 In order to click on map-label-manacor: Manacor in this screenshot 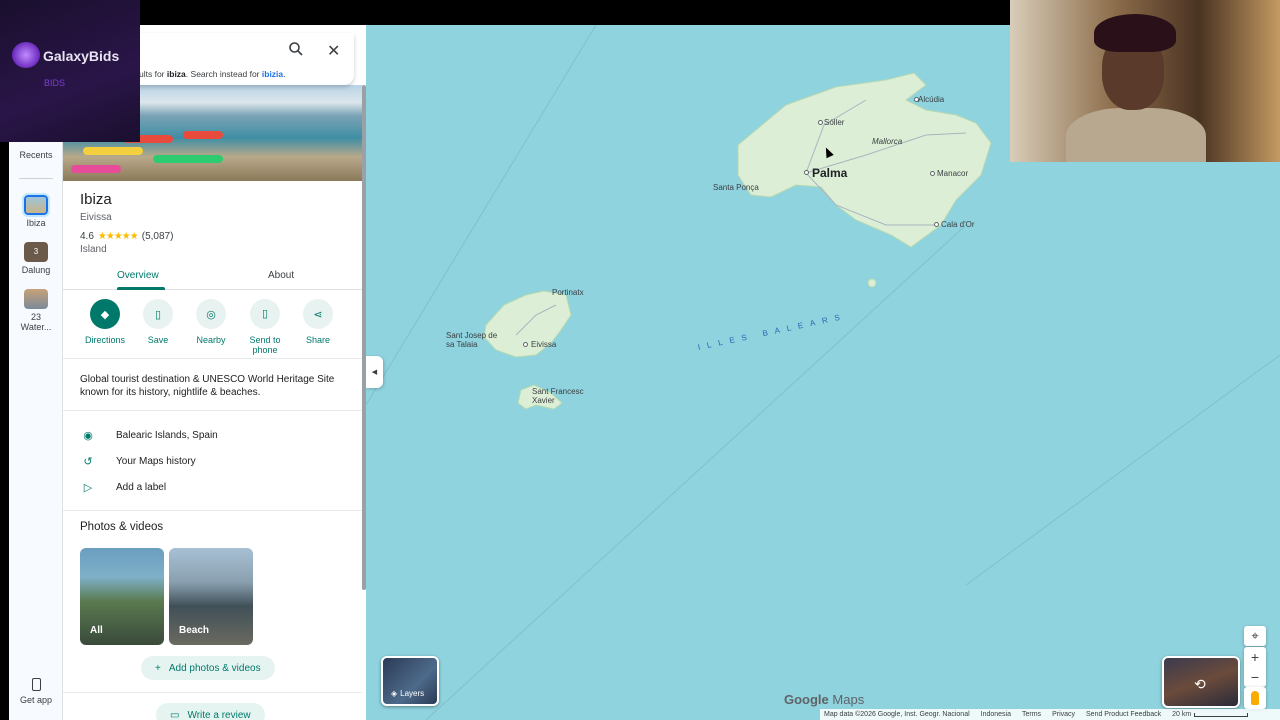, I will do `click(952, 173)`.